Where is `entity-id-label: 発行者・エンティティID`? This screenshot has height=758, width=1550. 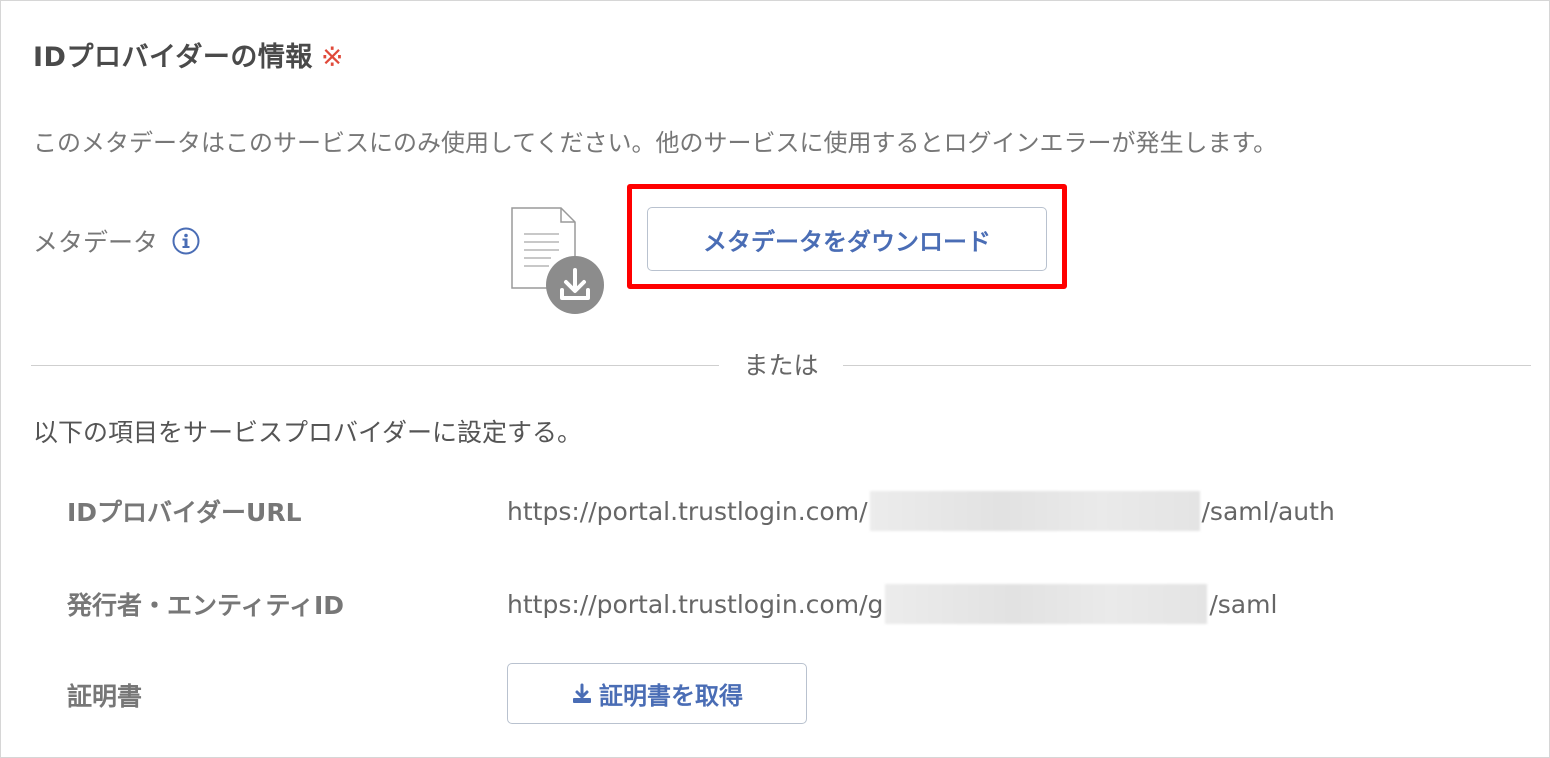
entity-id-label: 発行者・エンティティID is located at coordinates (206, 605).